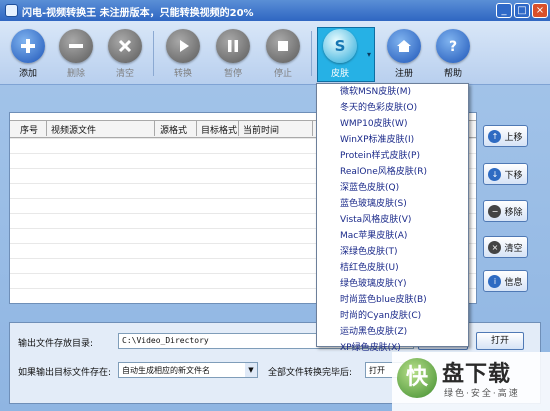 The width and height of the screenshot is (550, 411). What do you see at coordinates (232, 74) in the screenshot?
I see `pause-label: 暂停` at bounding box center [232, 74].